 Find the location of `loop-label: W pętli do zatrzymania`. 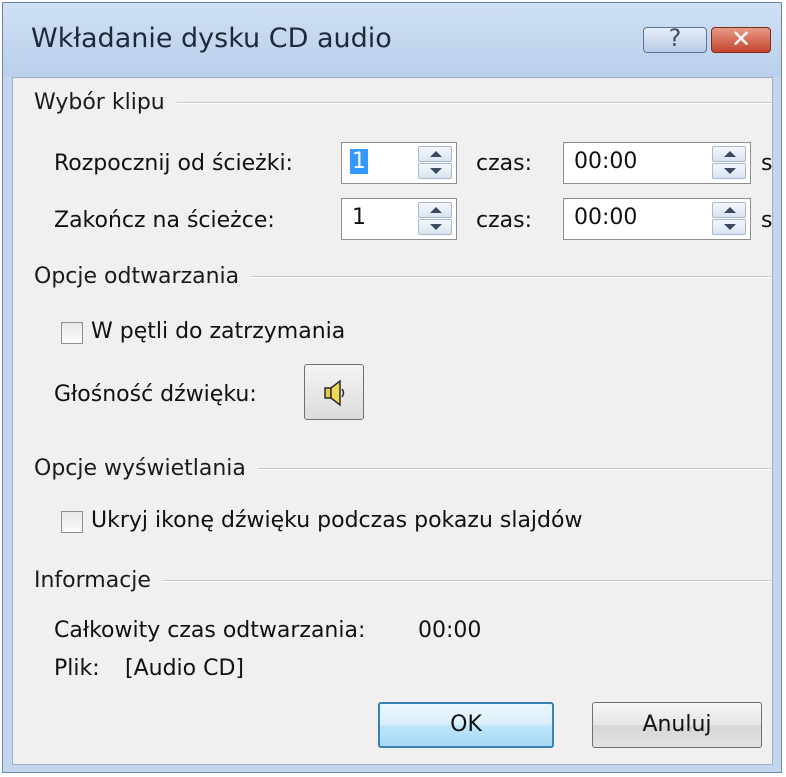

loop-label: W pętli do zatrzymania is located at coordinates (218, 331).